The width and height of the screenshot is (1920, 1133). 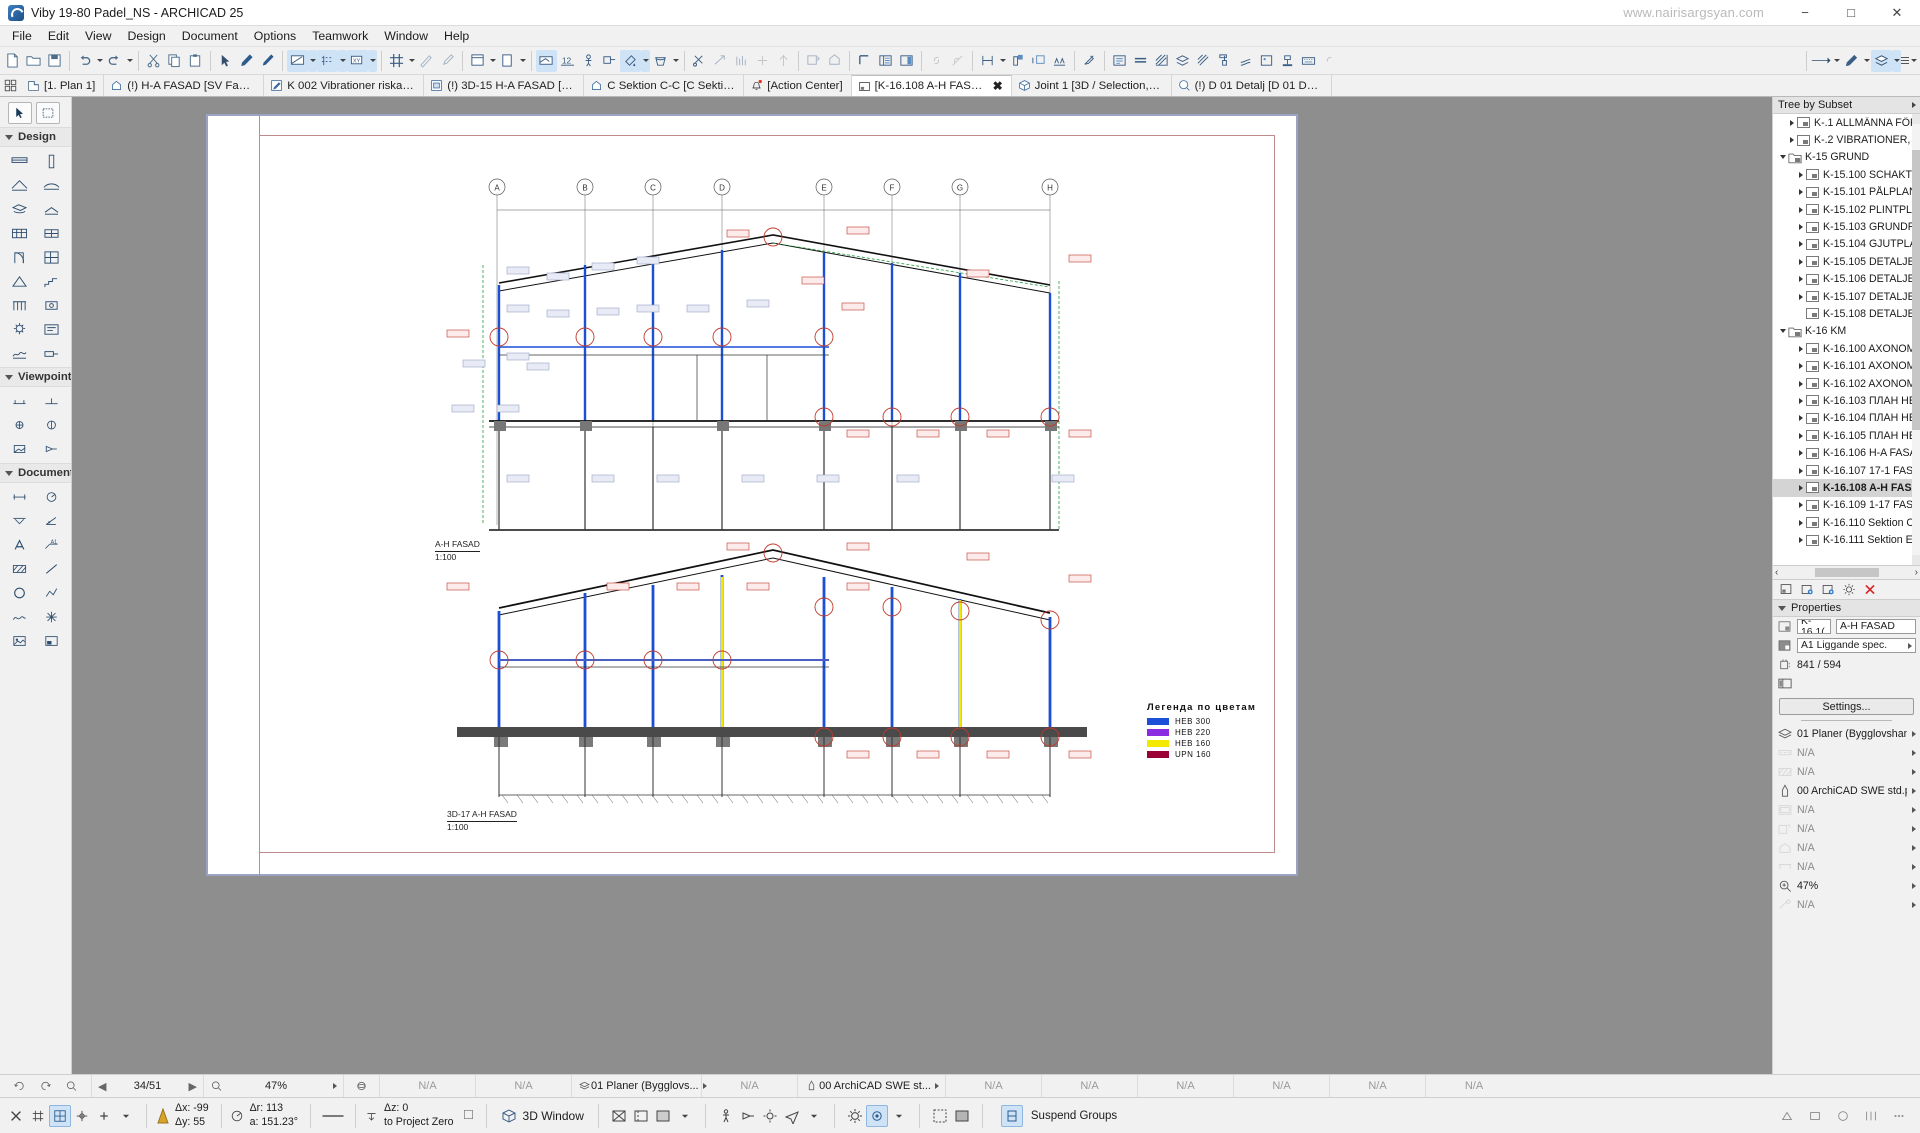 I want to click on nav-dropdown-icon, so click(x=814, y=1116).